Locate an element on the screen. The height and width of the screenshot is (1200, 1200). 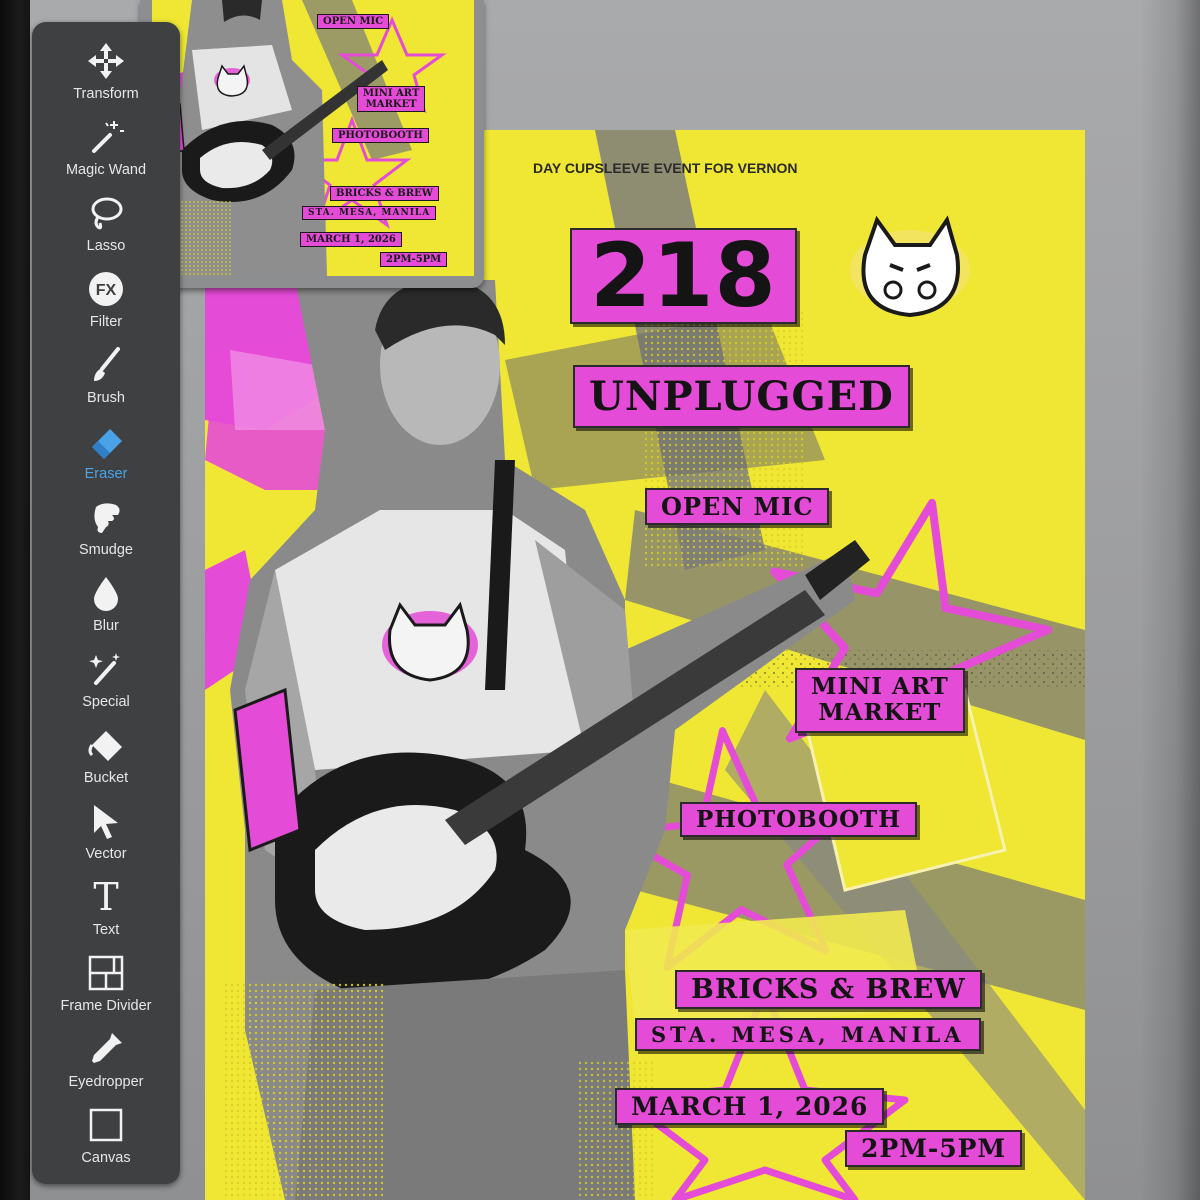
poster-time-label: 2PM-5PM is located at coordinates (934, 1148).